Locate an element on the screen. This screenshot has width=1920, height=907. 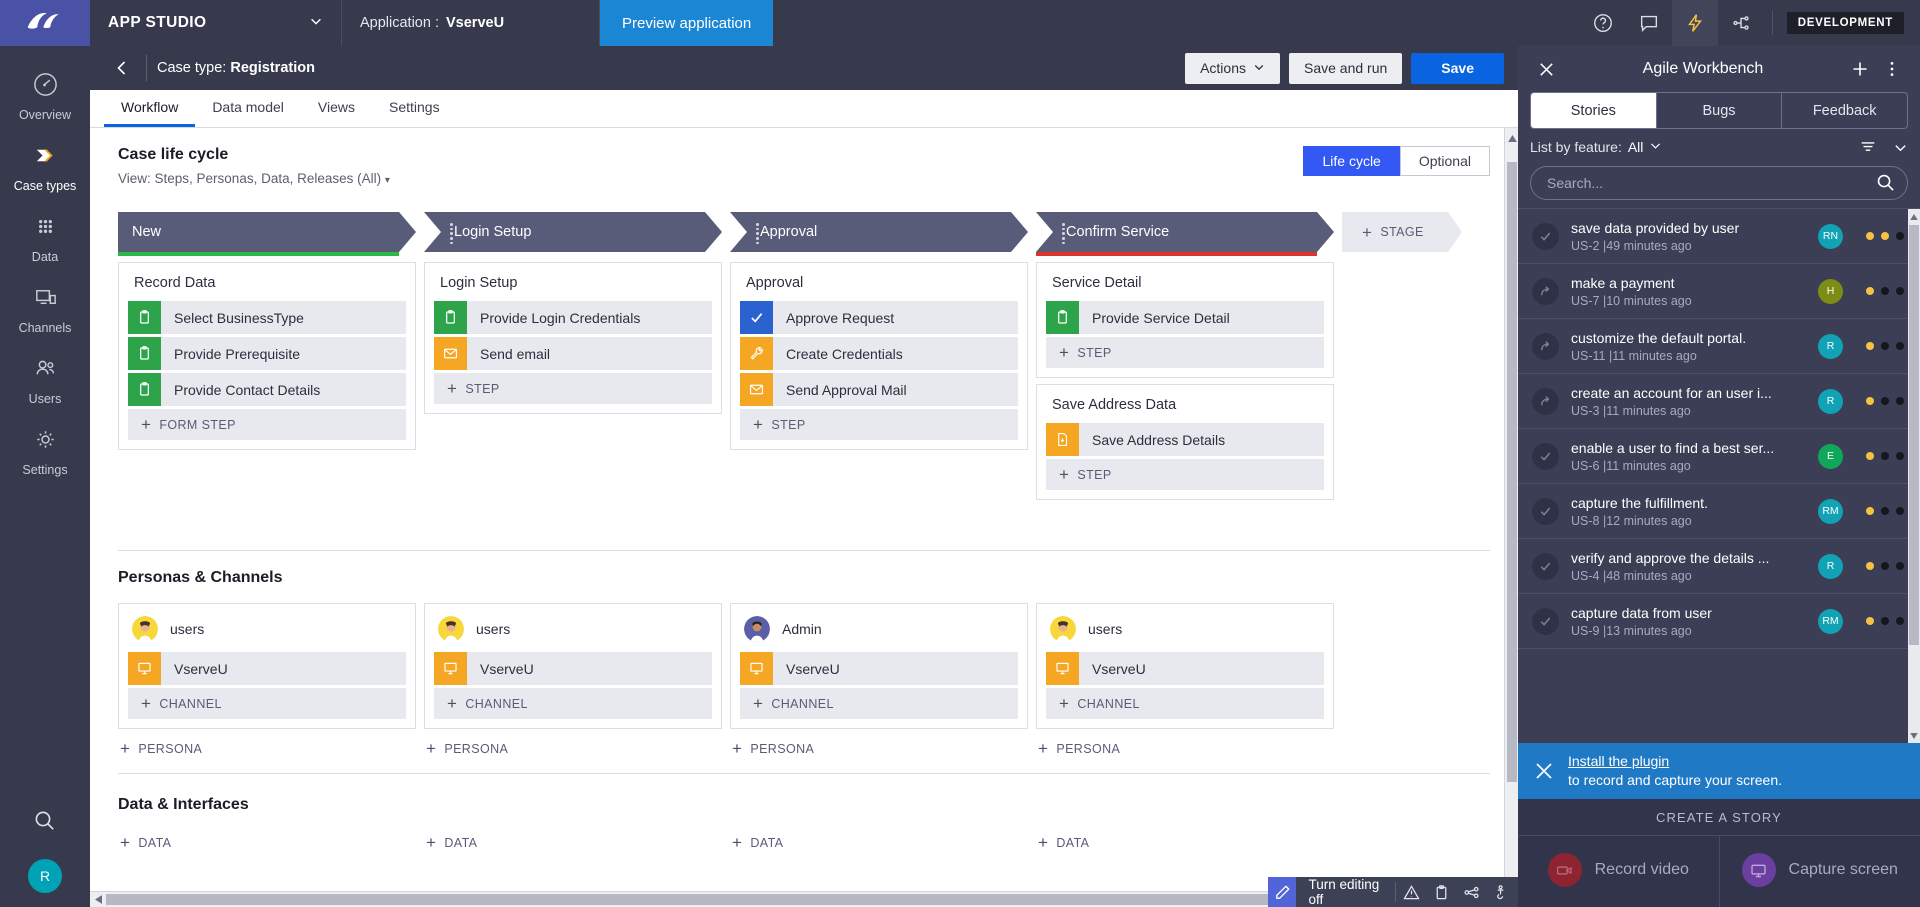
filter-value: All is located at coordinates (1636, 147).